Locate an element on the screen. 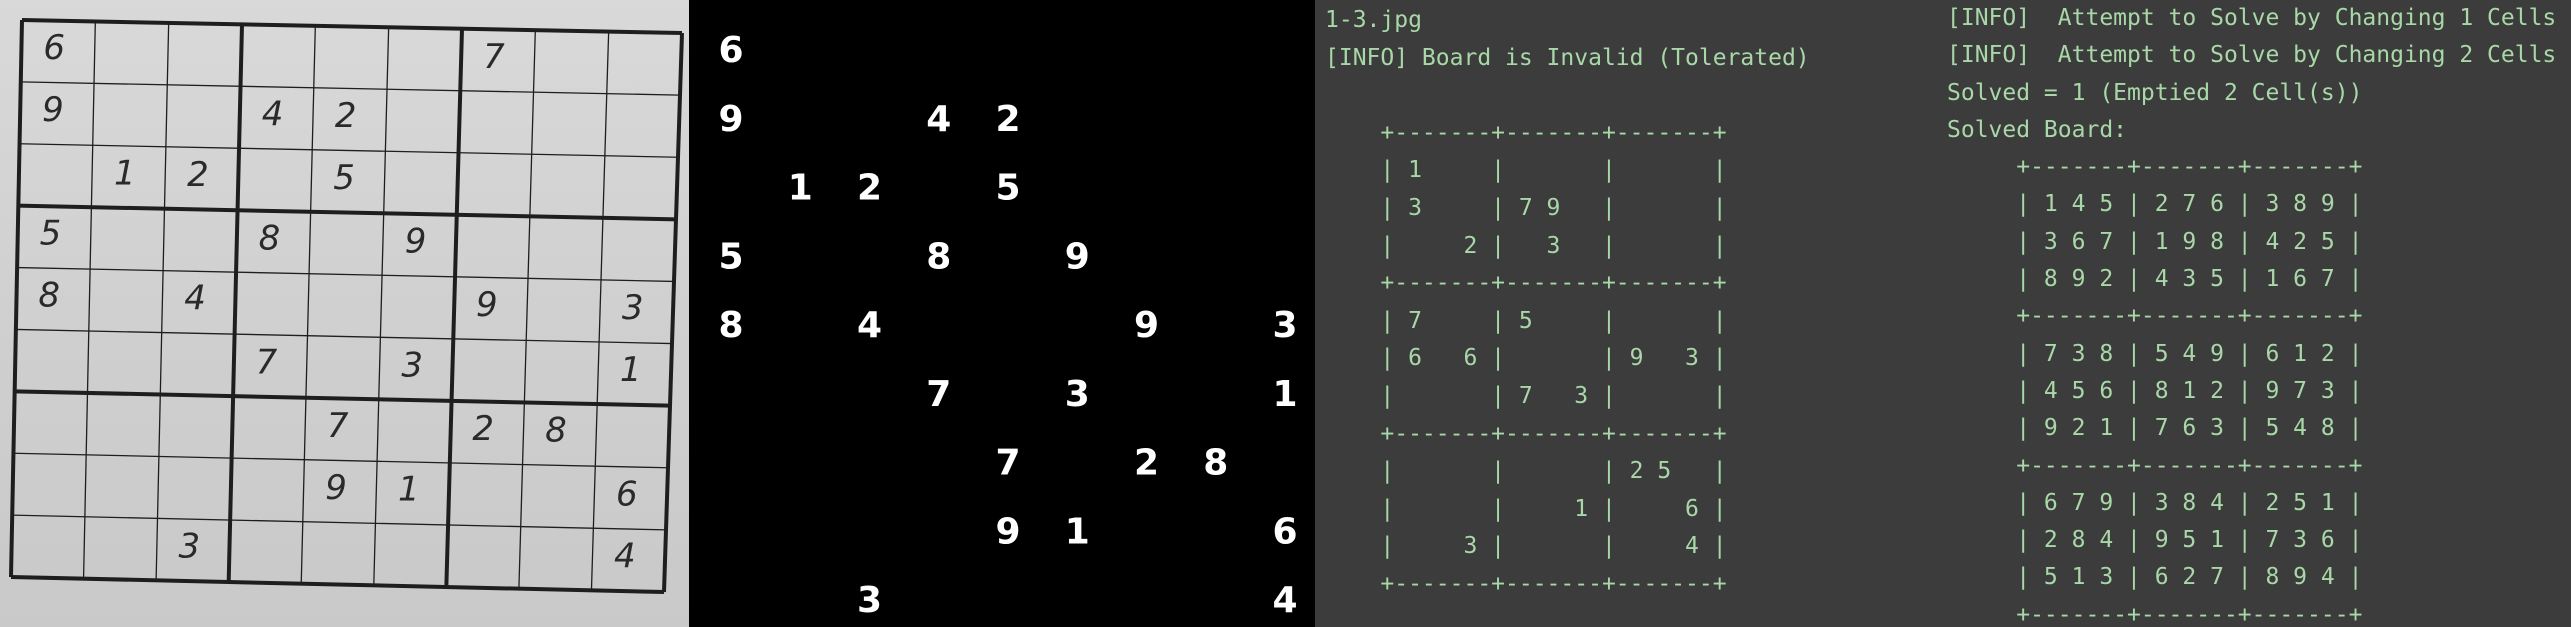 This screenshot has width=2571, height=627. terminal-line: | 1 | | | is located at coordinates (1526, 170).